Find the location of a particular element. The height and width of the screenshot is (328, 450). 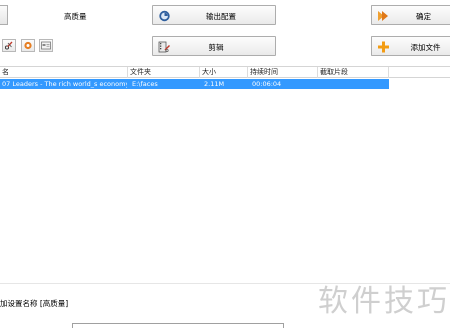

arrow-right-icon is located at coordinates (383, 16).